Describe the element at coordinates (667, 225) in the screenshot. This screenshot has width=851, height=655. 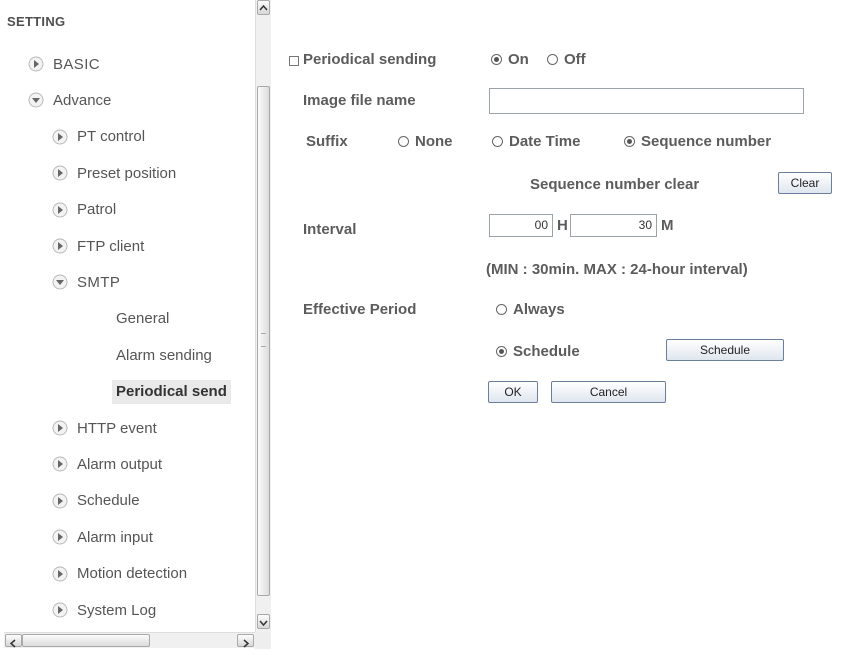
I see `minutes-unit: M` at that location.